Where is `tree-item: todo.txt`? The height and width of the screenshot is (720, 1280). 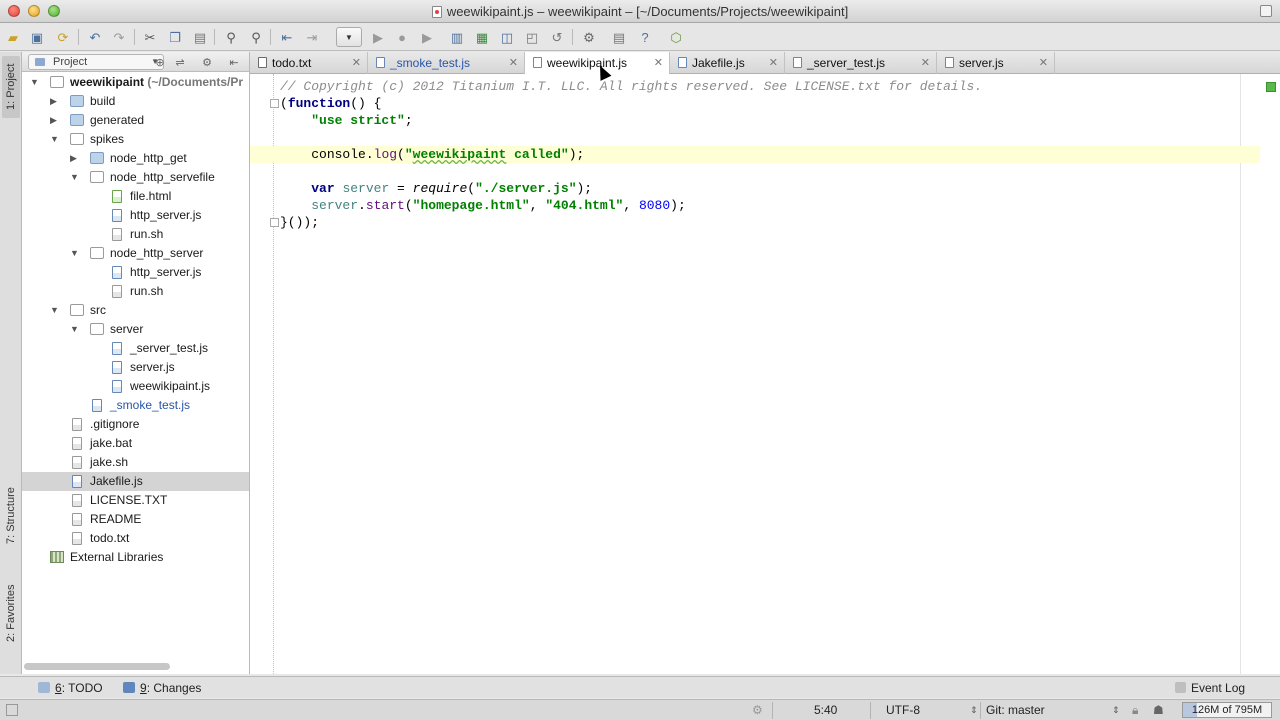
tree-item: todo.txt is located at coordinates (135, 538).